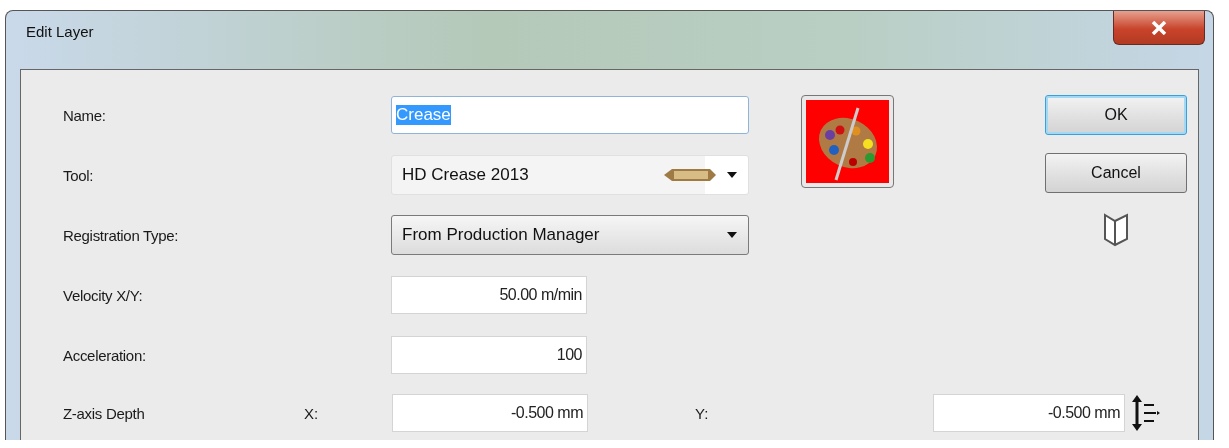 This screenshot has width=1229, height=448. Describe the element at coordinates (79, 175) in the screenshot. I see `field-label: Tool:` at that location.